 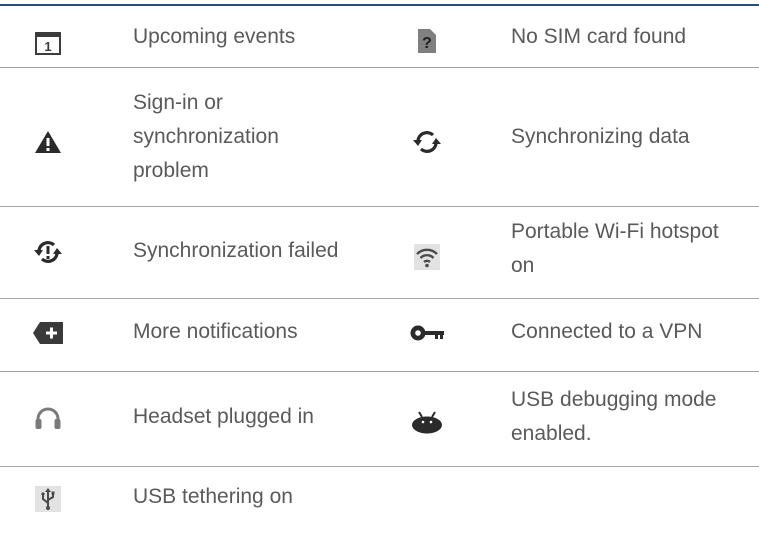 What do you see at coordinates (427, 257) in the screenshot?
I see `wifi-hotspot-icon` at bounding box center [427, 257].